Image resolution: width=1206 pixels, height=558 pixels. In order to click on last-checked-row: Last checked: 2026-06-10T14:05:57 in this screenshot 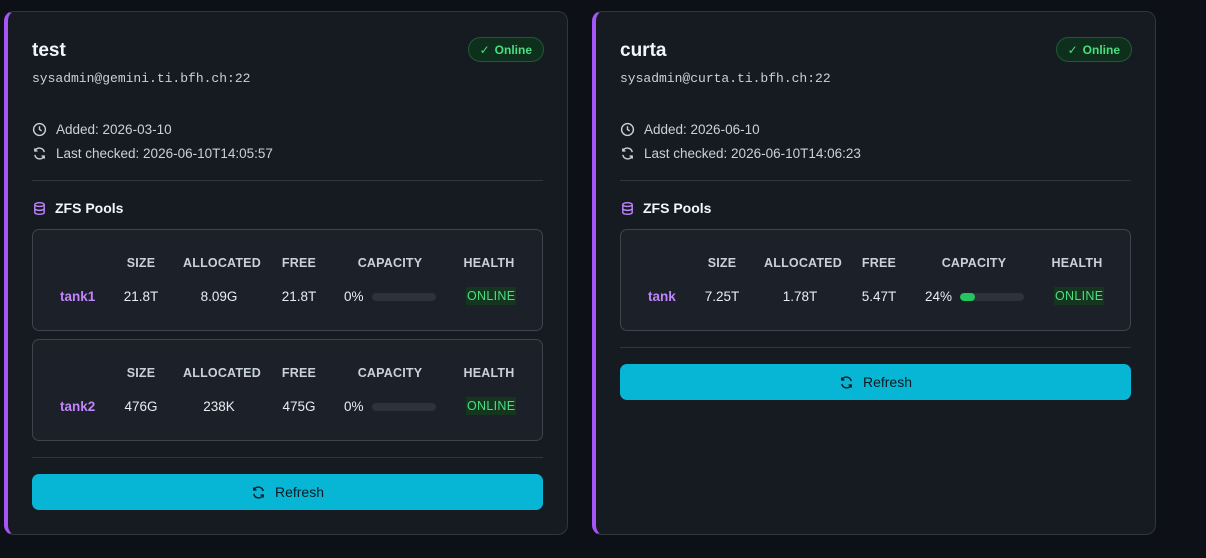, I will do `click(152, 153)`.